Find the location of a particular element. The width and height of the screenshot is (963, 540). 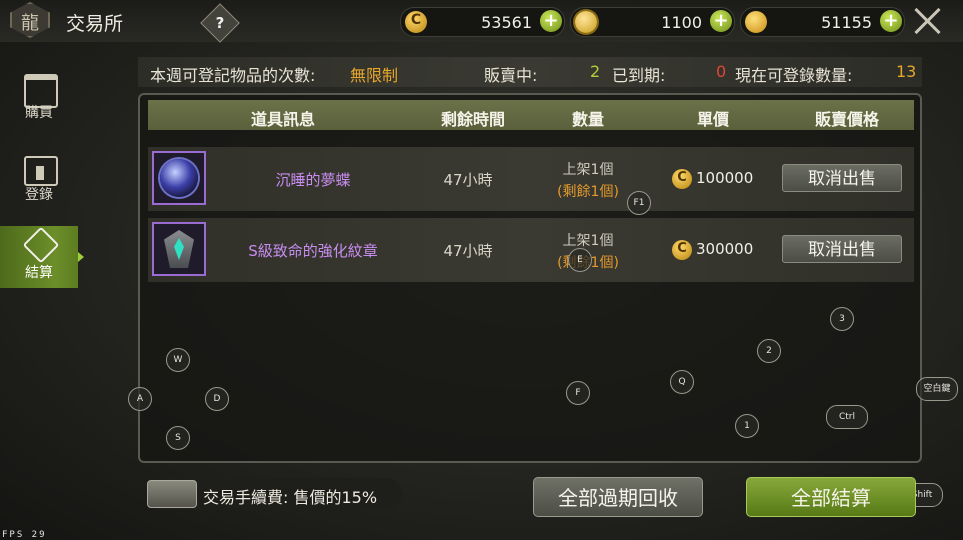

key-hint-ctrl: Ctrl is located at coordinates (847, 417).